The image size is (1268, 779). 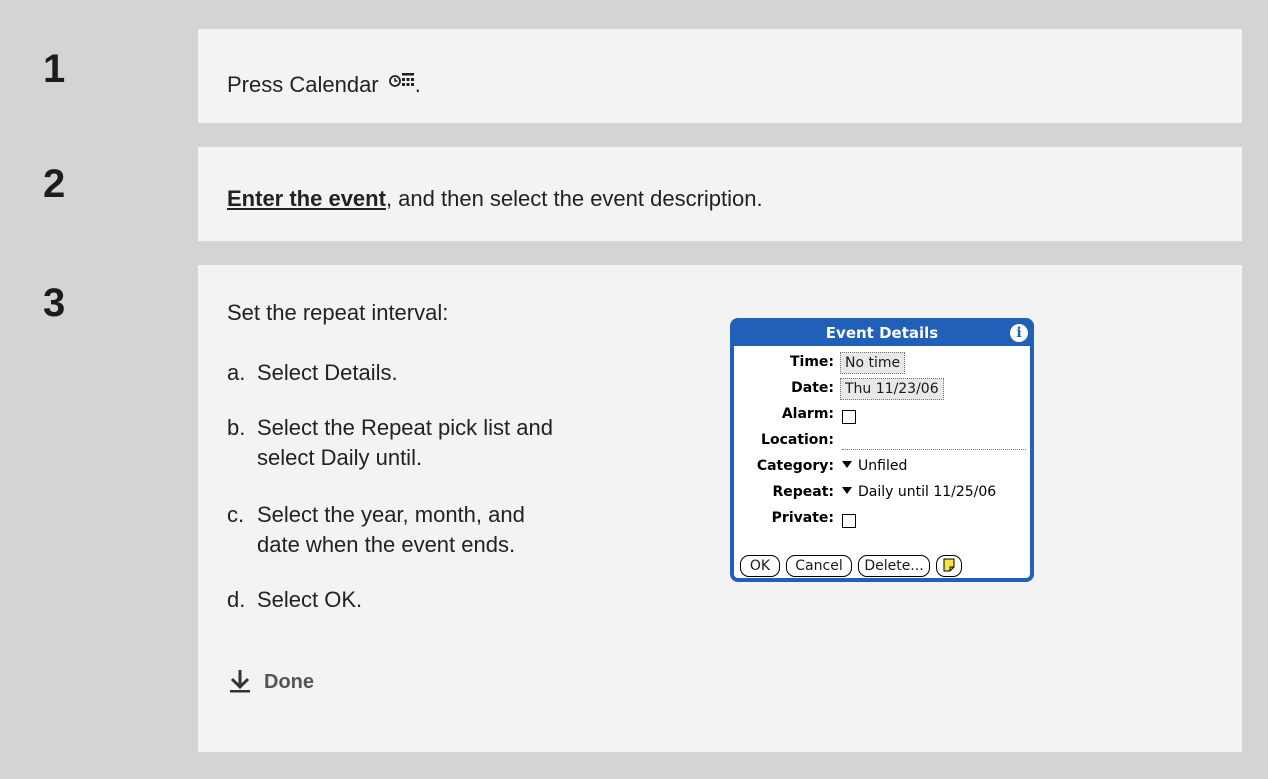 What do you see at coordinates (54, 303) in the screenshot?
I see `step-number: 3` at bounding box center [54, 303].